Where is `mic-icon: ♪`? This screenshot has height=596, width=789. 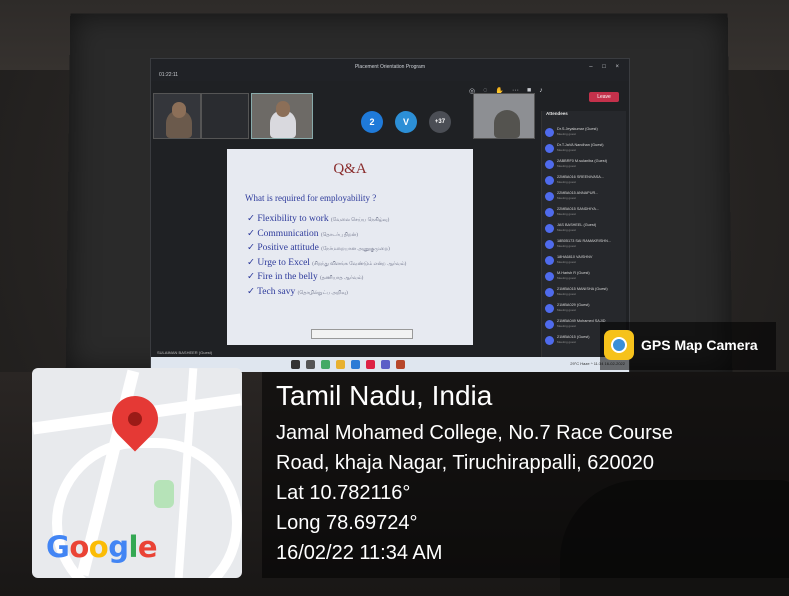
mic-icon: ♪ is located at coordinates (541, 91).